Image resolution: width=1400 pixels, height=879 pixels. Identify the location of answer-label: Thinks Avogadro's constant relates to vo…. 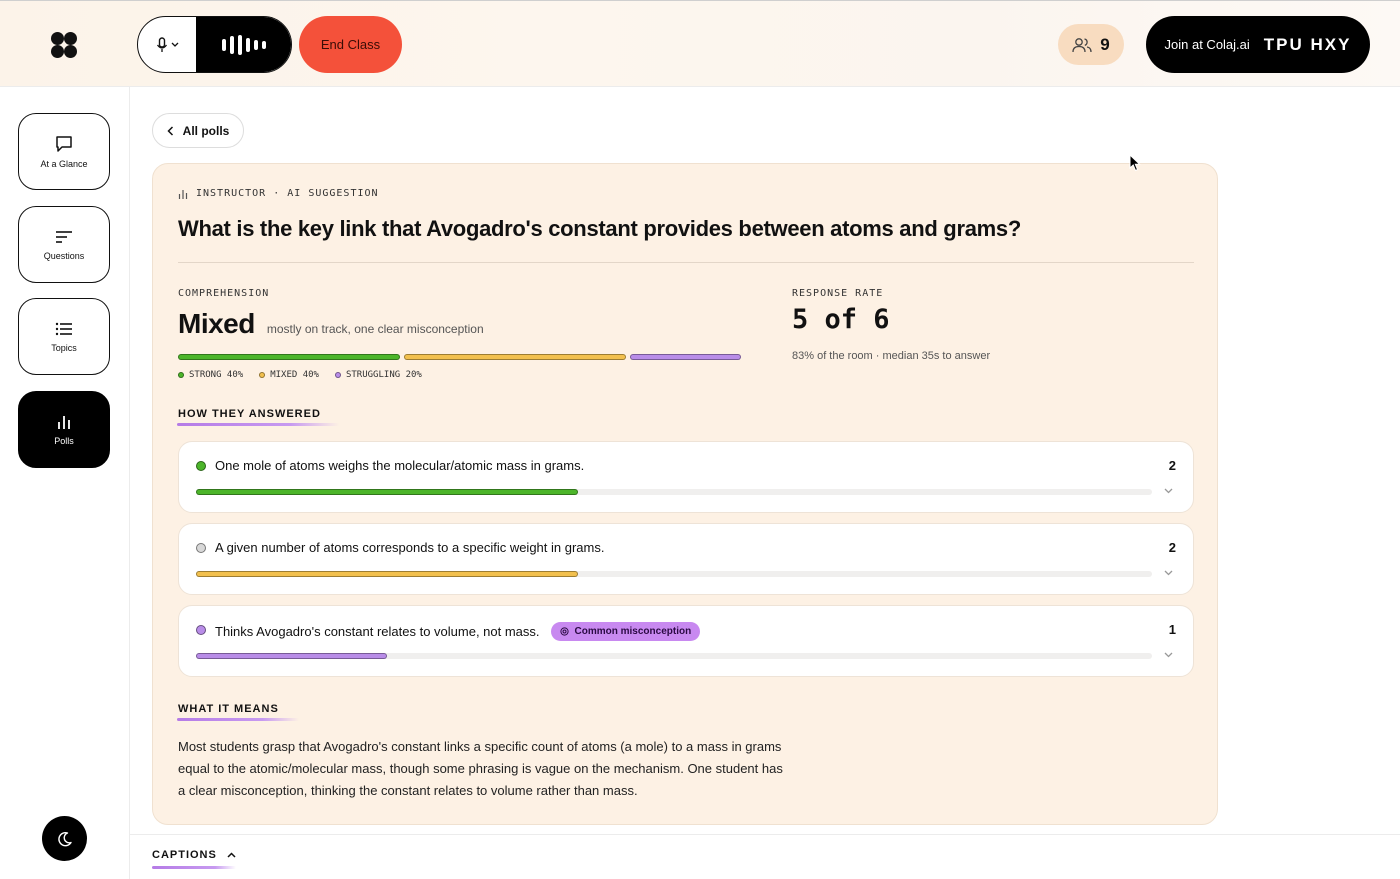
(377, 631).